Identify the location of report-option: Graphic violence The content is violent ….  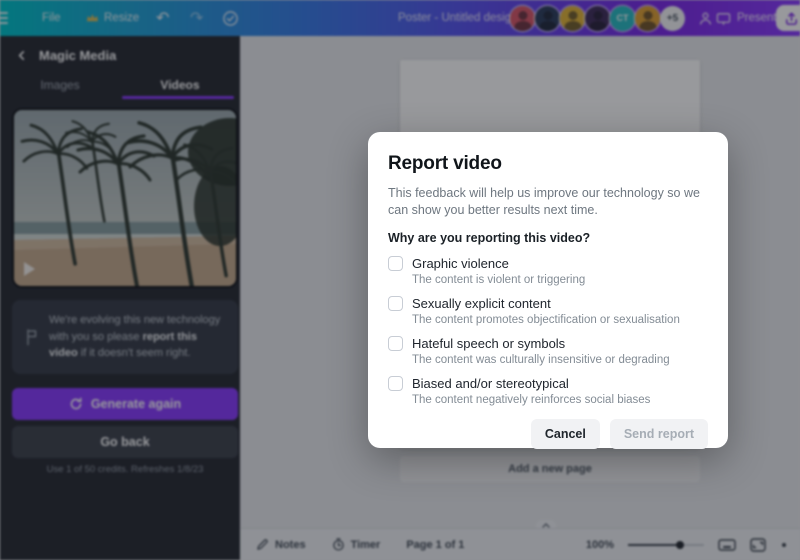
(548, 271).